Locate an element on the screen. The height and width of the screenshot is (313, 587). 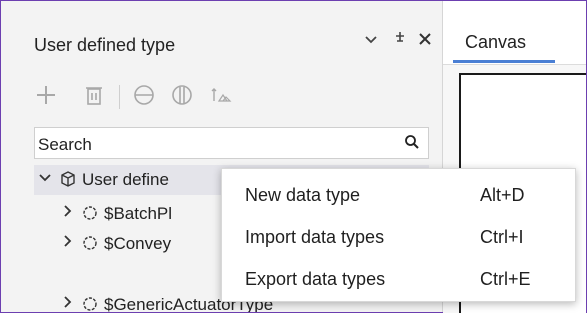
menu-item-shortcut: Ctrl+I is located at coordinates (502, 237).